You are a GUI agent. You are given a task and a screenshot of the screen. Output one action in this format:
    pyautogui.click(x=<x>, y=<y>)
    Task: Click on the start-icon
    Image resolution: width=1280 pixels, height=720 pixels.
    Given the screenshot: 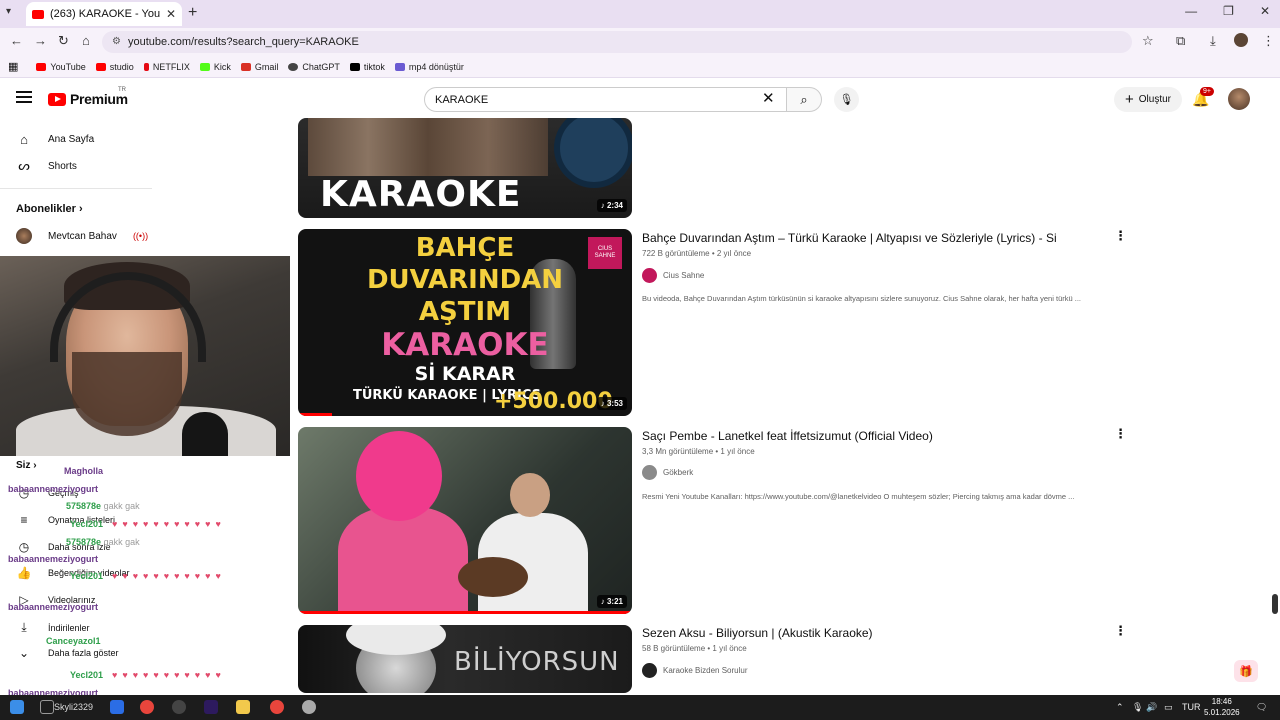 What is the action you would take?
    pyautogui.click(x=17, y=707)
    